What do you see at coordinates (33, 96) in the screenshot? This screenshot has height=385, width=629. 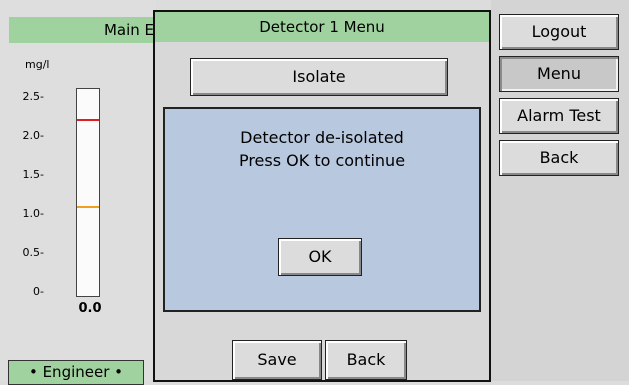 I see `gauge-tick-label: 2.5-` at bounding box center [33, 96].